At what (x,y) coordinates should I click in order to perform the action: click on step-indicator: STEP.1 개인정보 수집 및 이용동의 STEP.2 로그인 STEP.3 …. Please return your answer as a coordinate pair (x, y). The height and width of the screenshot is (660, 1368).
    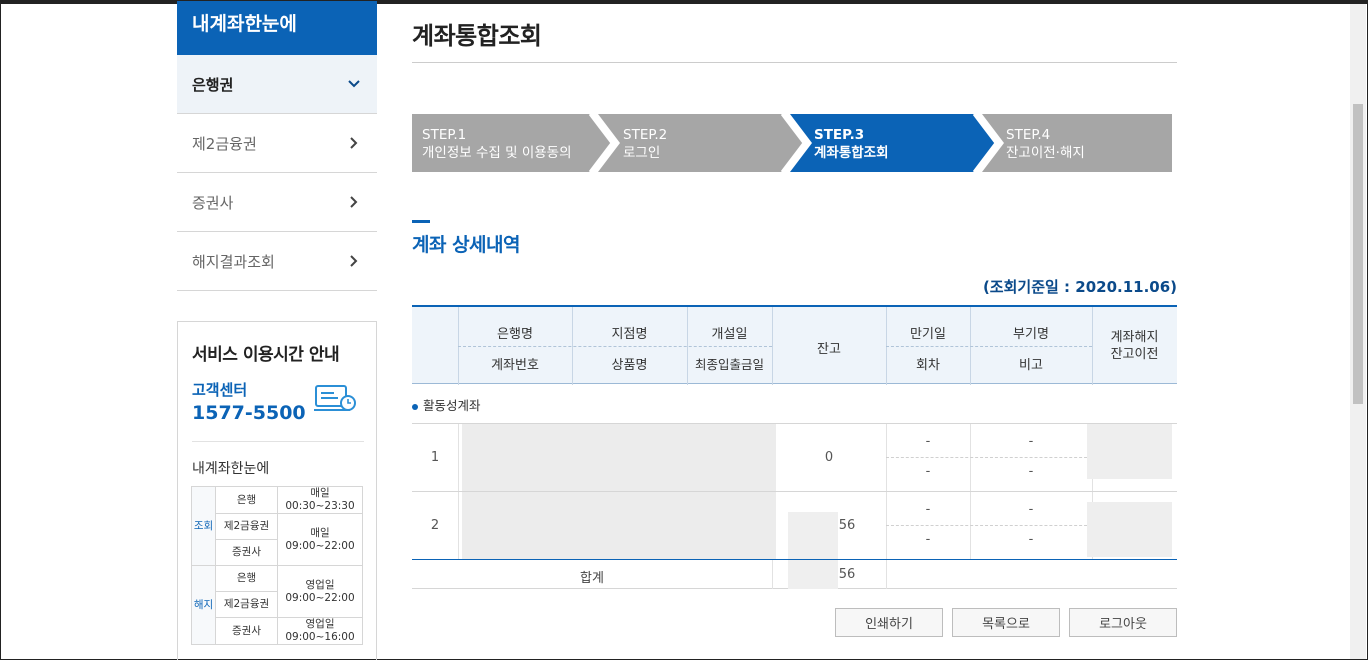
    Looking at the image, I should click on (792, 143).